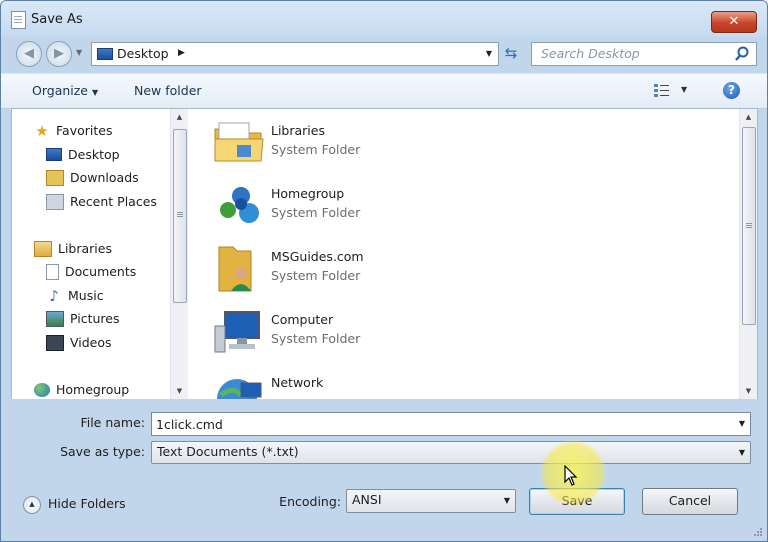  I want to click on file-name: Computer, so click(302, 319).